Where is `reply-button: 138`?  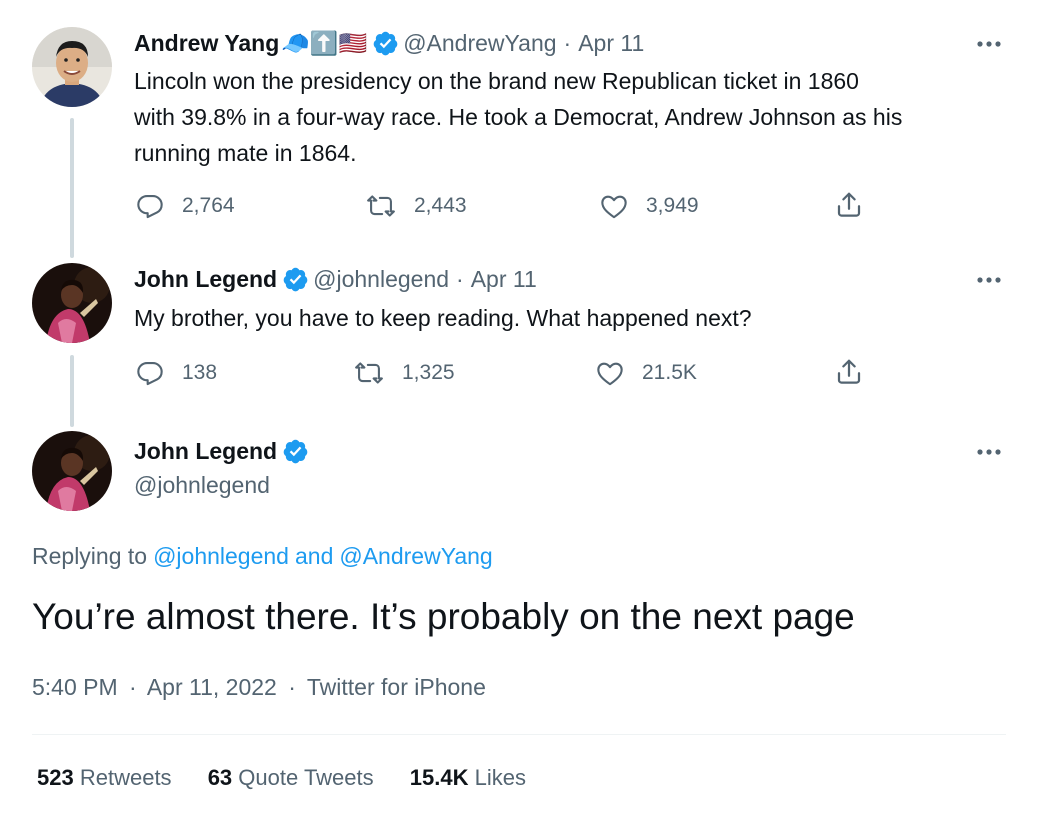
reply-button: 138 is located at coordinates (176, 373).